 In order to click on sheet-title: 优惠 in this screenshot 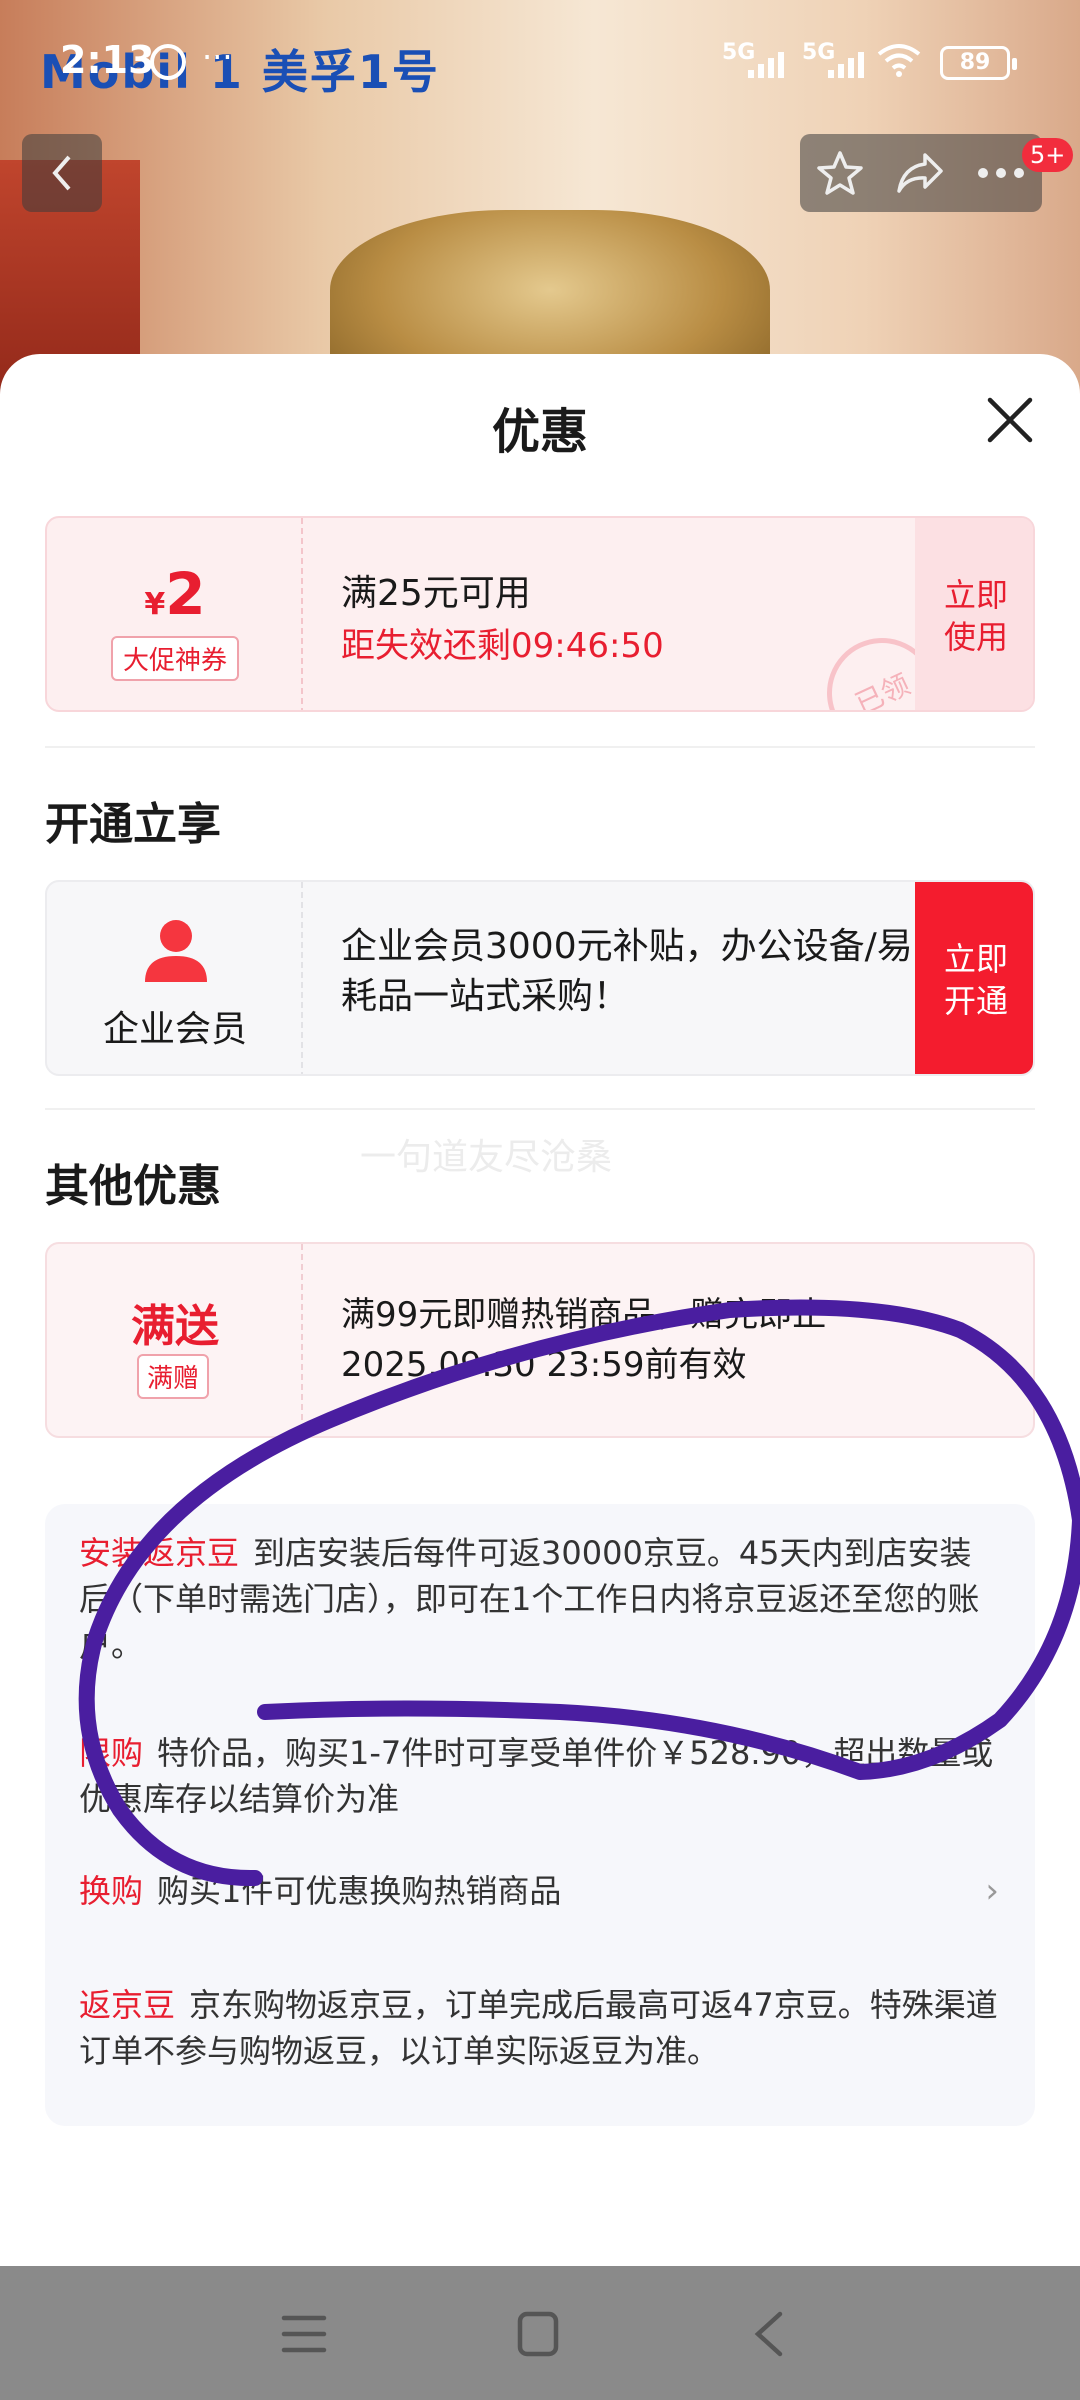, I will do `click(539, 432)`.